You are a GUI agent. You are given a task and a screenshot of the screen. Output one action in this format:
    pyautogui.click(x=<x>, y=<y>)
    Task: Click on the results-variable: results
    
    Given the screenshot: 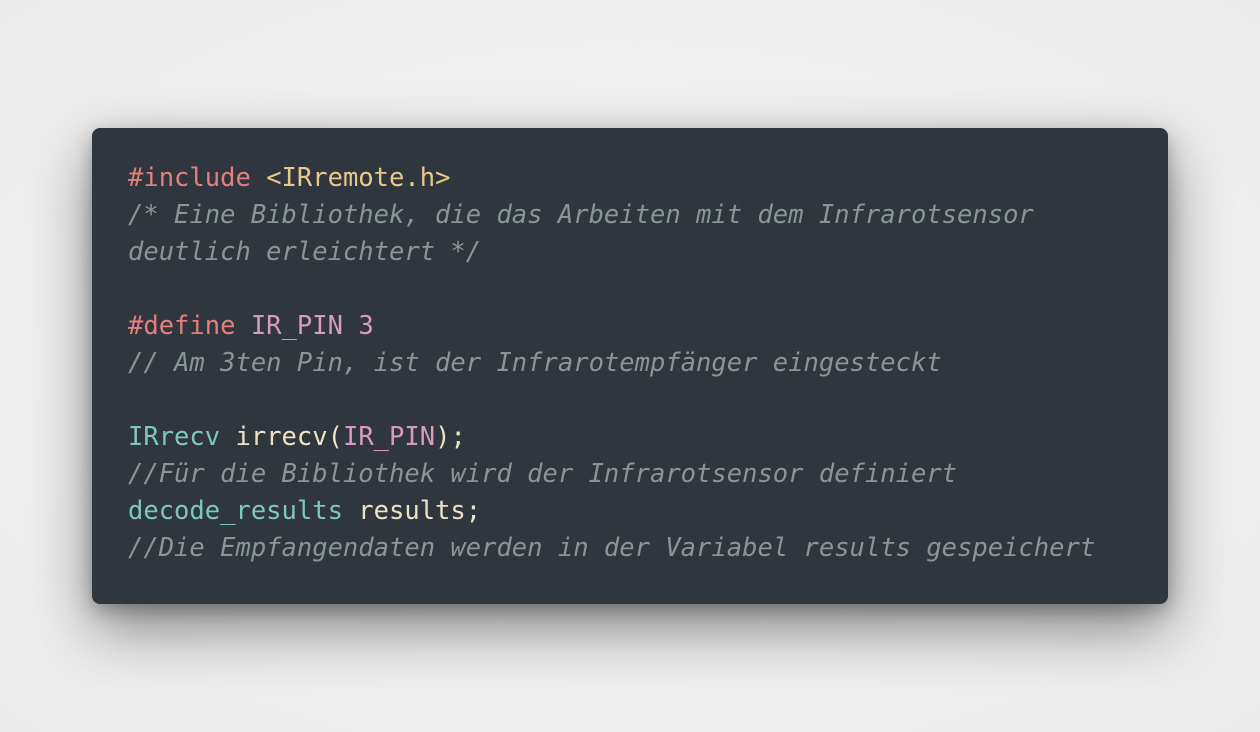 What is the action you would take?
    pyautogui.click(x=412, y=511)
    